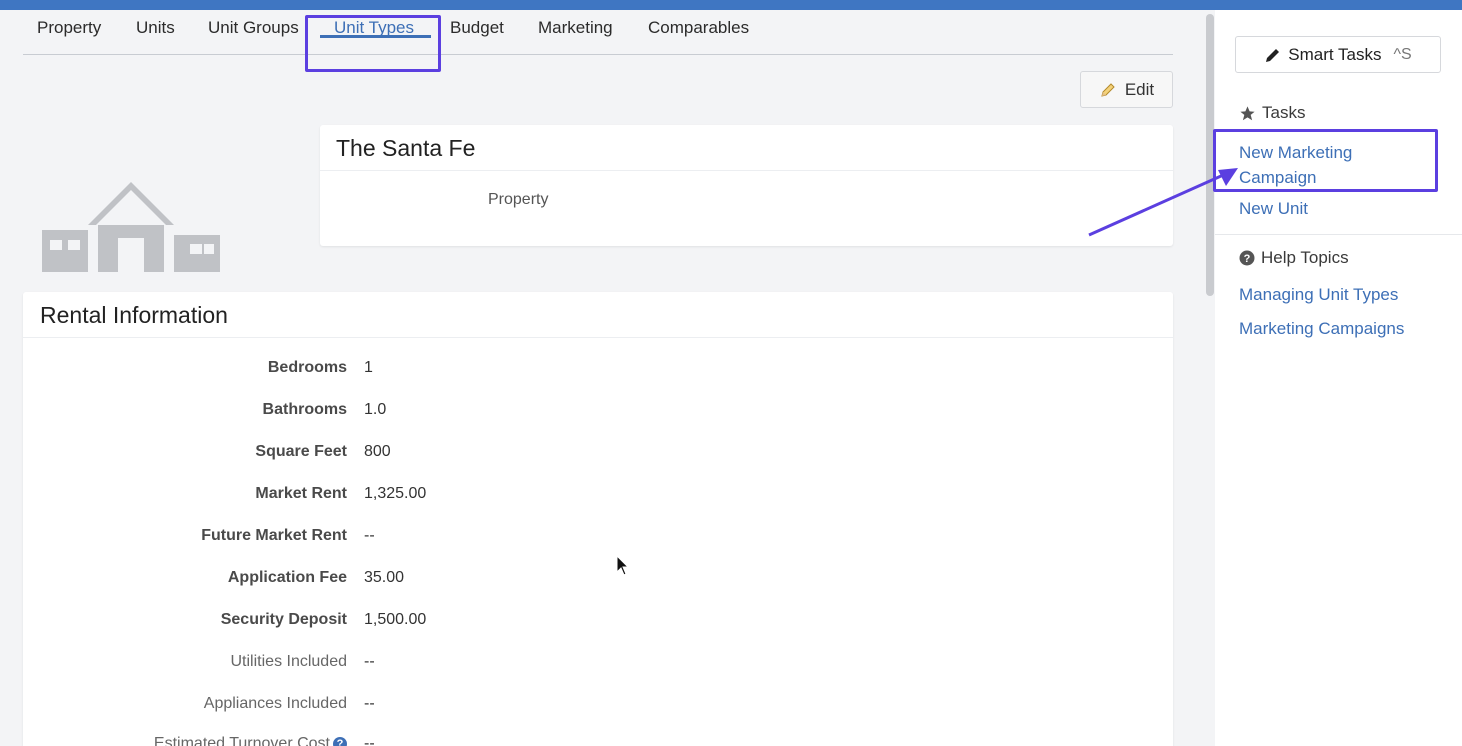  Describe the element at coordinates (1338, 234) in the screenshot. I see `sidebar-divider` at that location.